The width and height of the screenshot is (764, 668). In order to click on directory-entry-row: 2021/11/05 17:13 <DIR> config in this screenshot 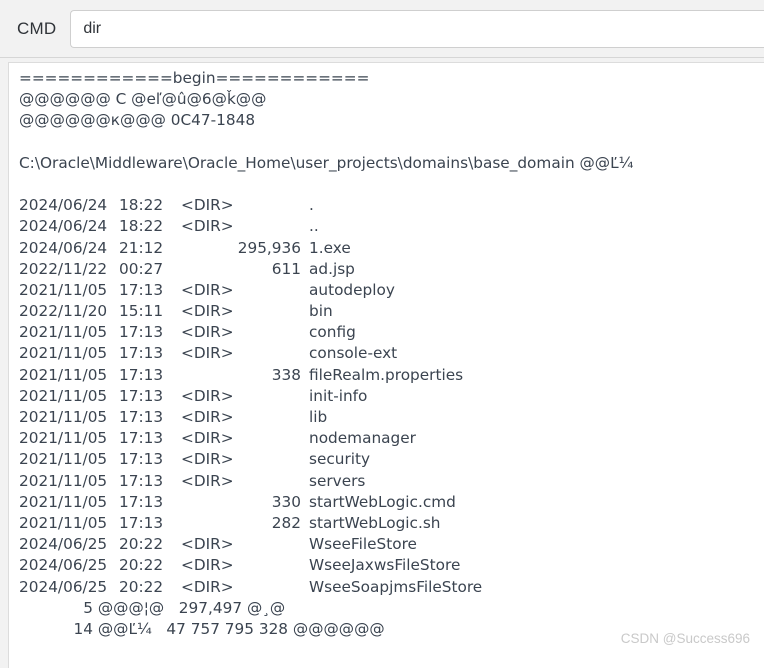, I will do `click(391, 332)`.